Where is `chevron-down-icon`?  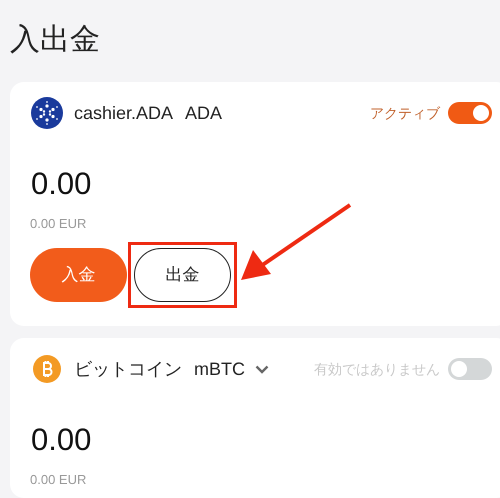 chevron-down-icon is located at coordinates (262, 369).